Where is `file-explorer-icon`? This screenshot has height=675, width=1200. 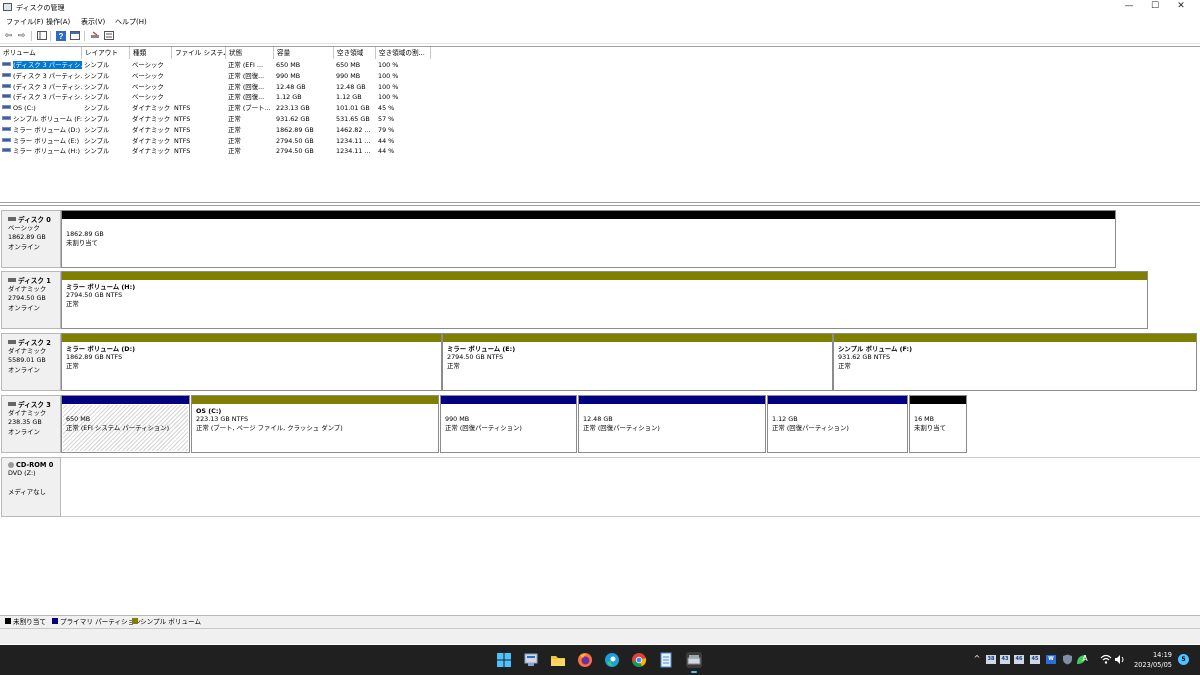 file-explorer-icon is located at coordinates (558, 660).